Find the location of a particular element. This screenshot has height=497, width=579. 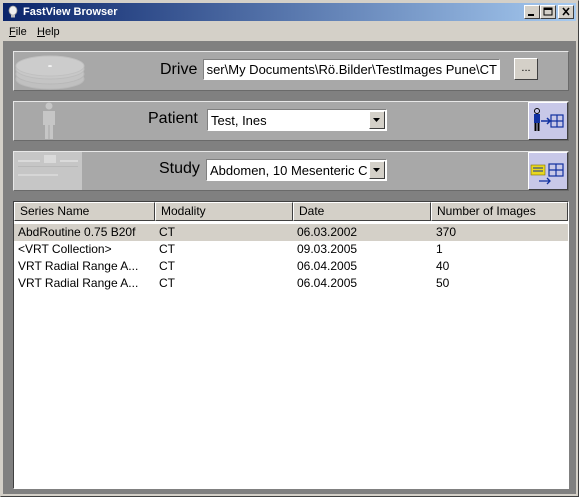

study-to-grid-button is located at coordinates (548, 171).